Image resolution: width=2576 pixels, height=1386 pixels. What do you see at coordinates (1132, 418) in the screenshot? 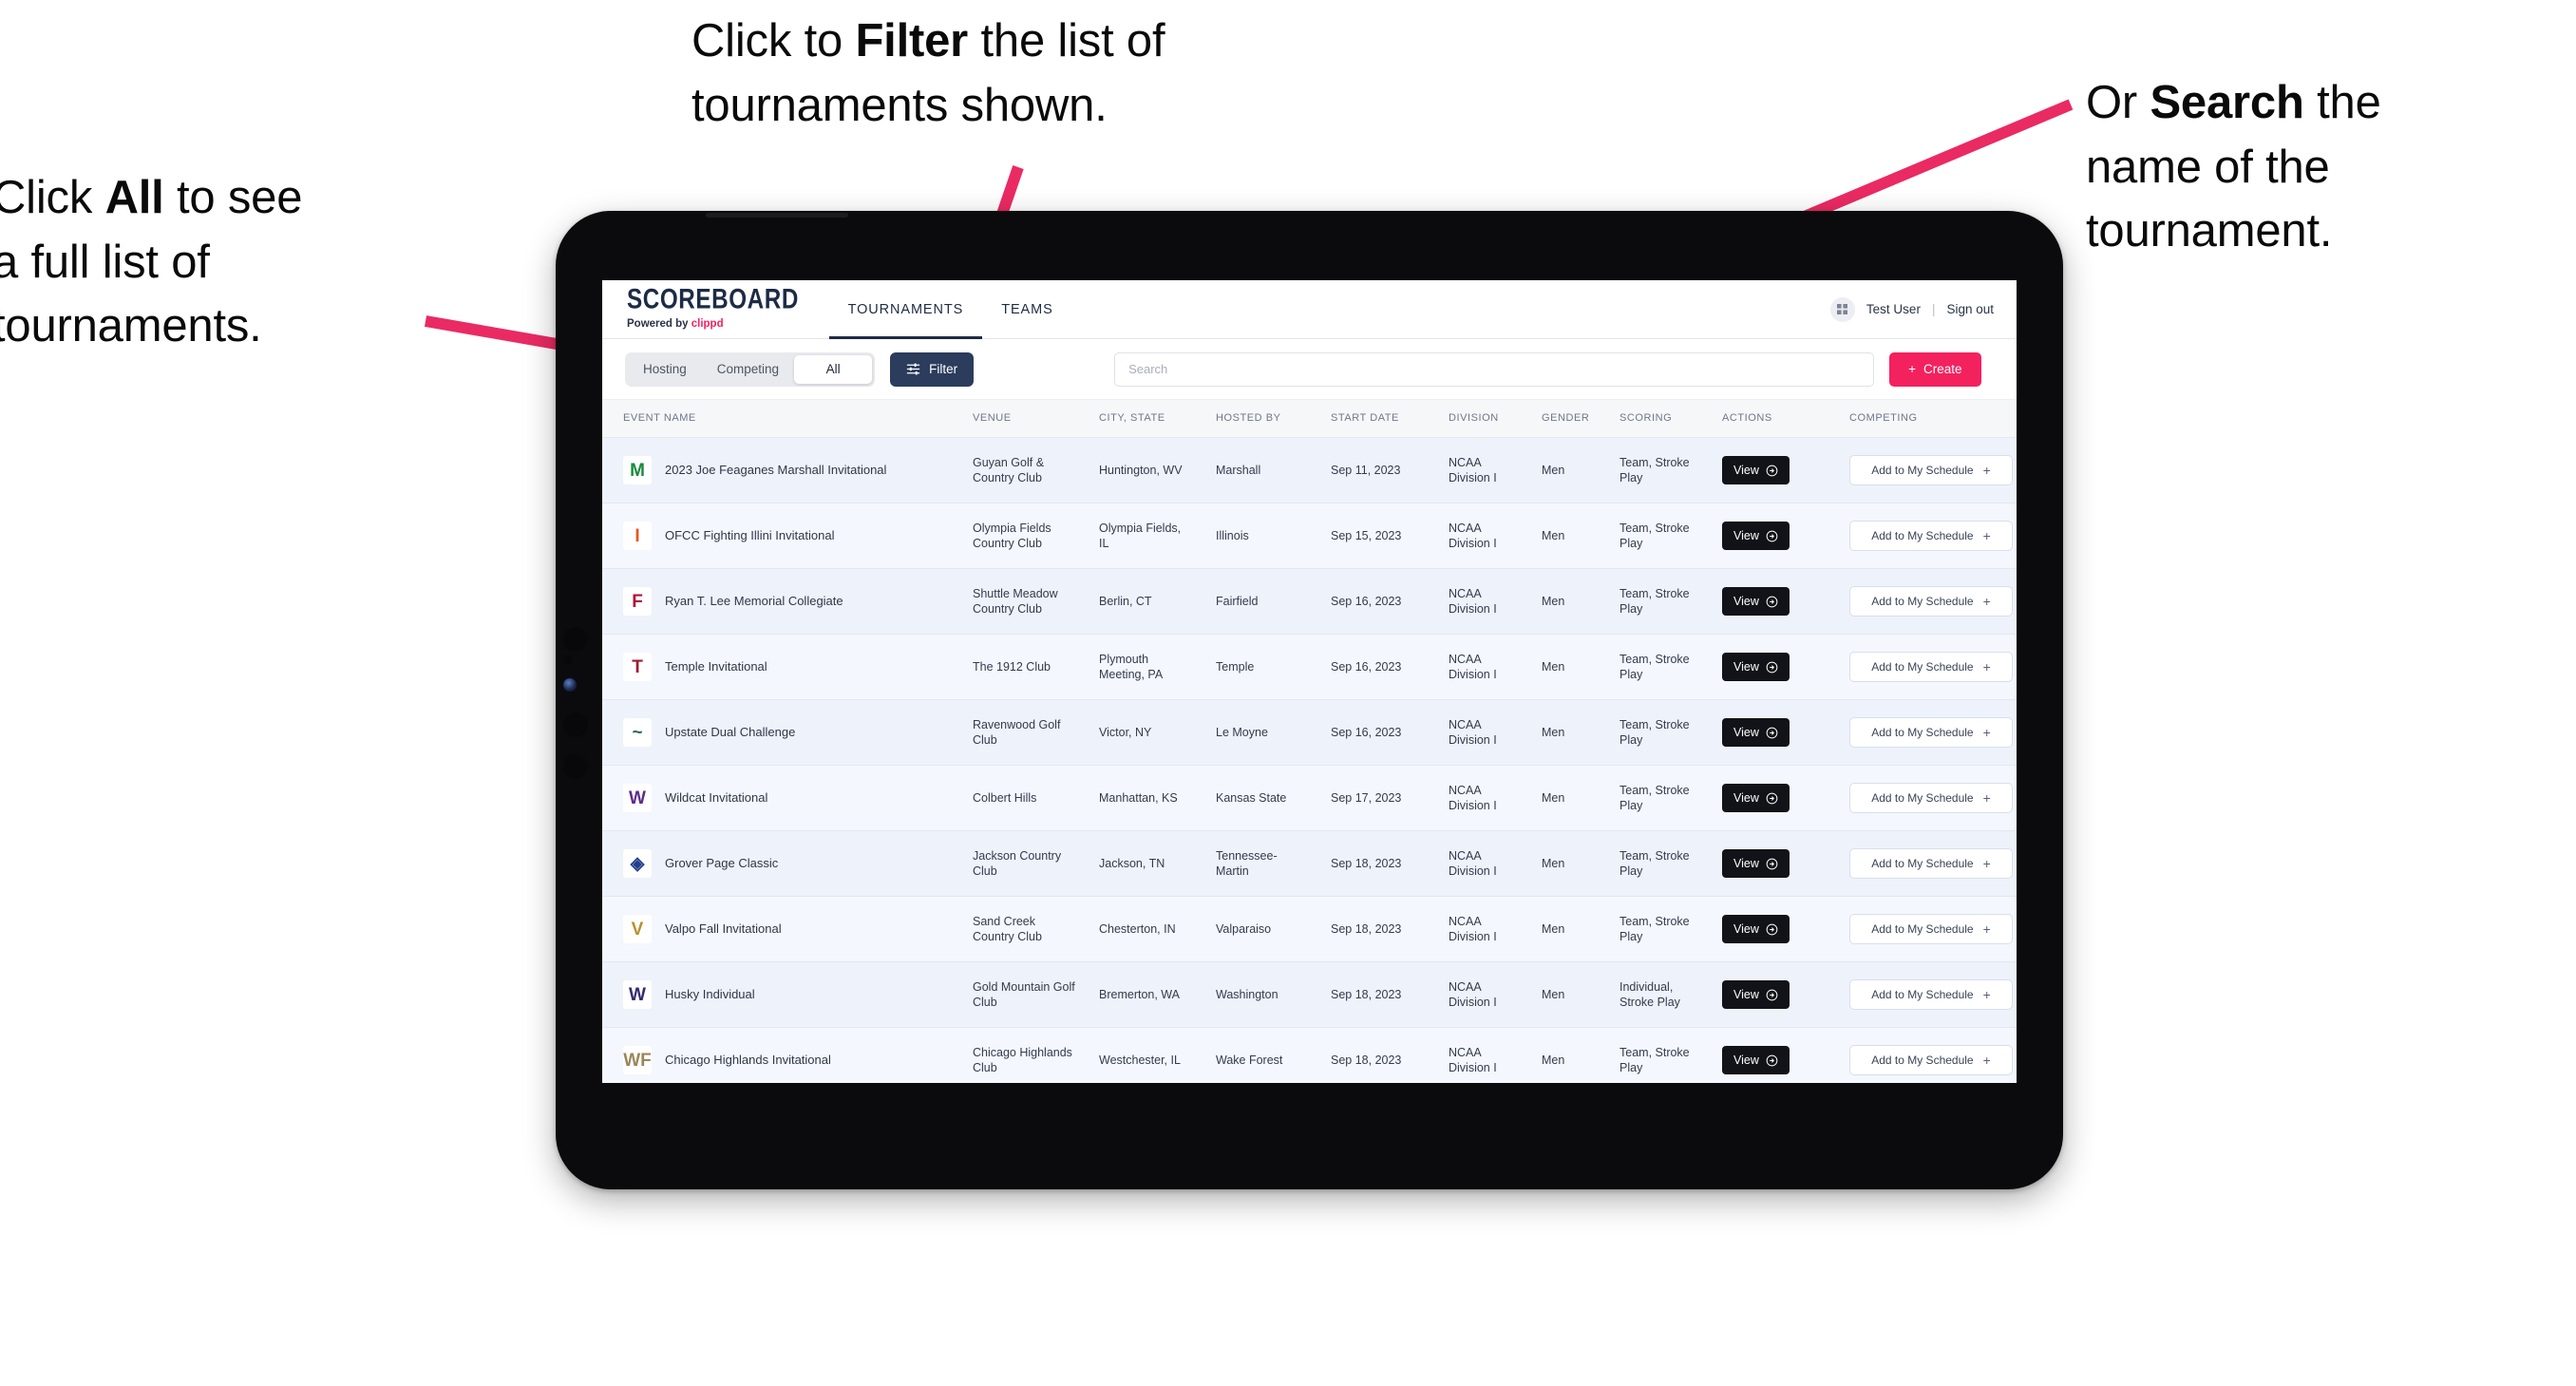
I see `column-header-city-state: CITY, STATE` at bounding box center [1132, 418].